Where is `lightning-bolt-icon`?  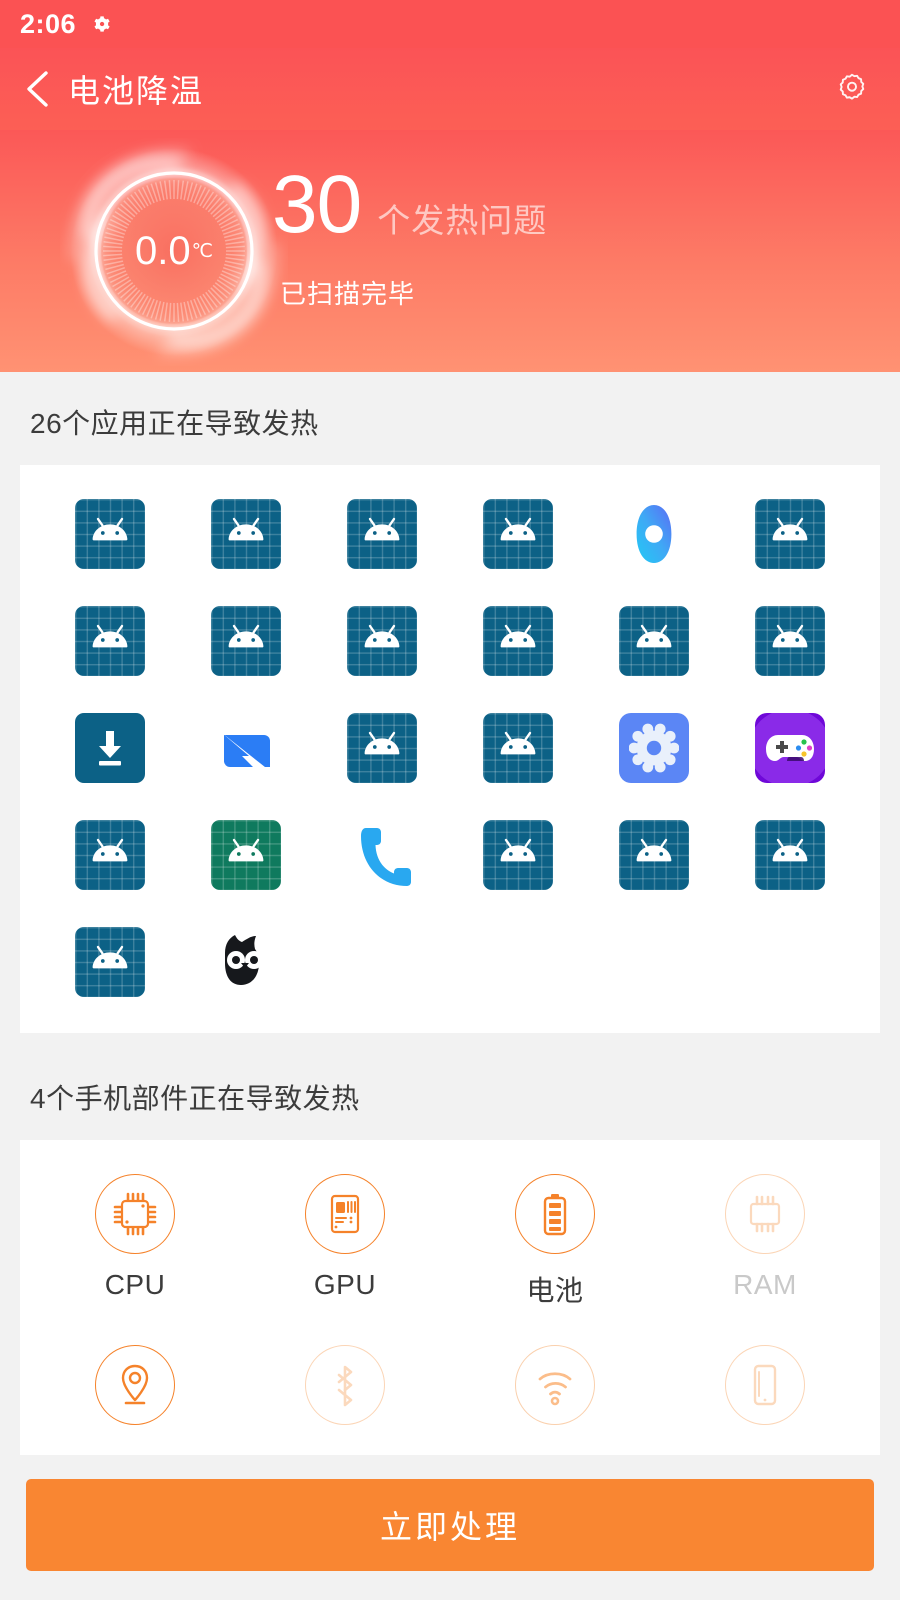
lightning-bolt-icon is located at coordinates (246, 748).